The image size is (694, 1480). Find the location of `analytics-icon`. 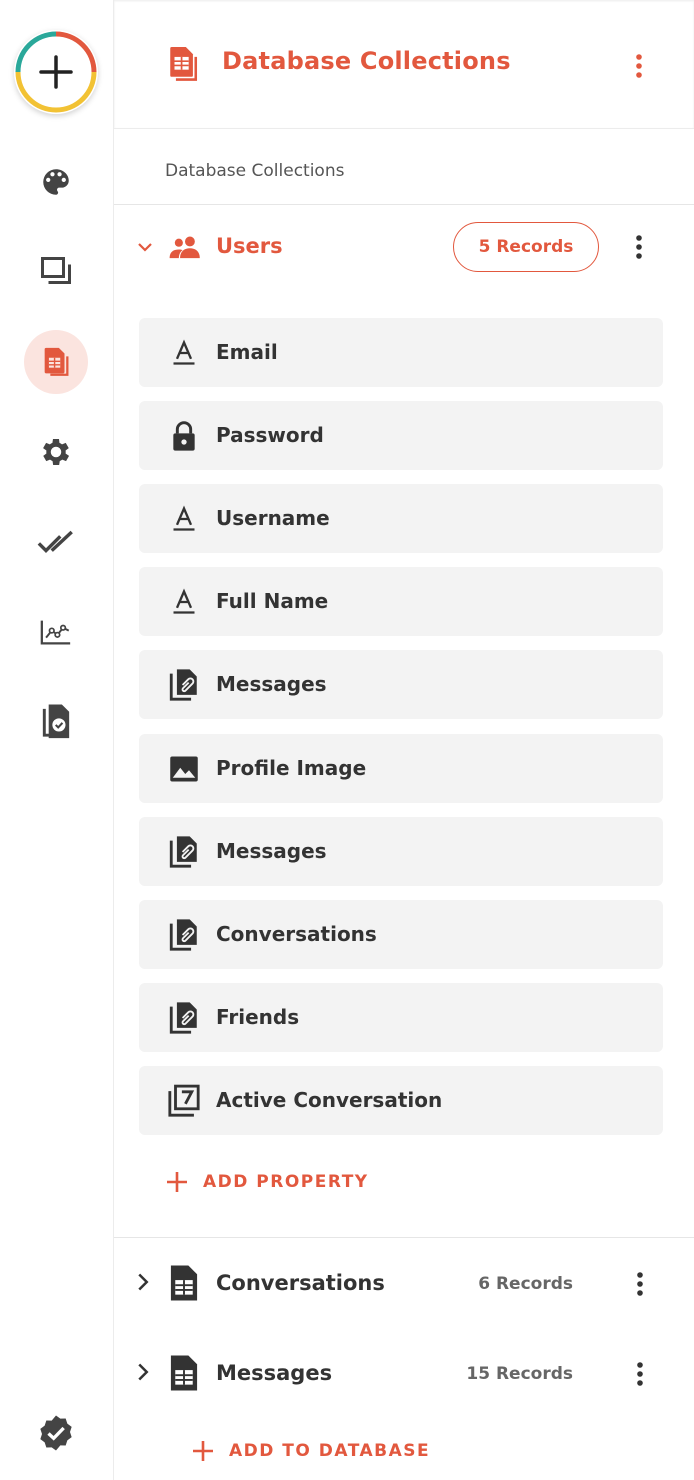

analytics-icon is located at coordinates (55, 632).